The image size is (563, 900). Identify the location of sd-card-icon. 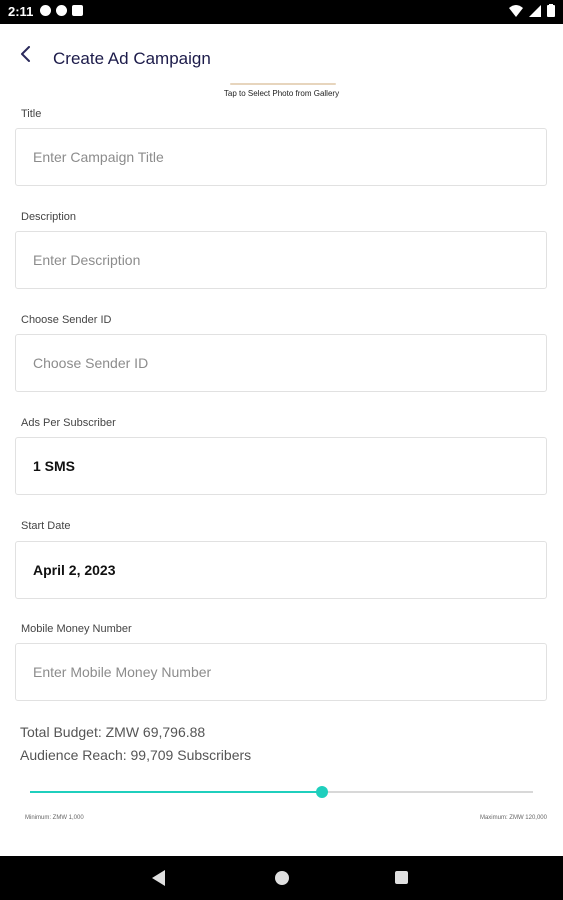
(77, 10).